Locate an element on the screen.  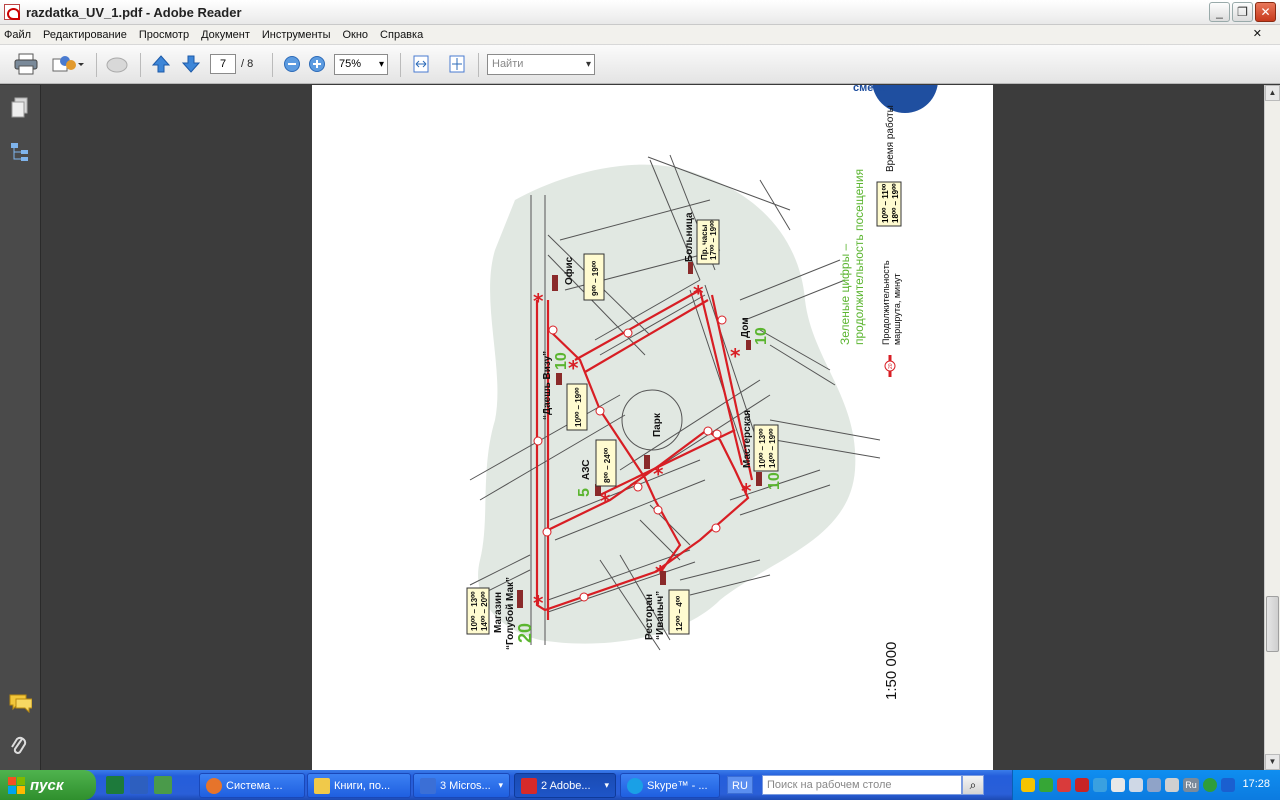
attachment-paperclip-icon is located at coordinates (19, 747).